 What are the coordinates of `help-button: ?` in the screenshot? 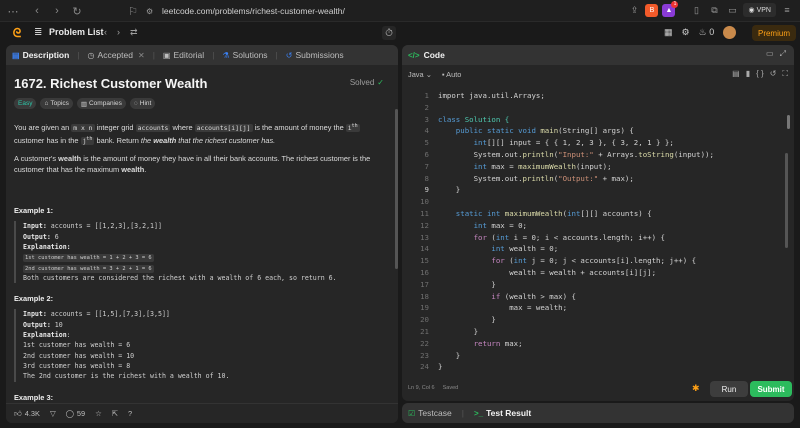 It's located at (130, 413).